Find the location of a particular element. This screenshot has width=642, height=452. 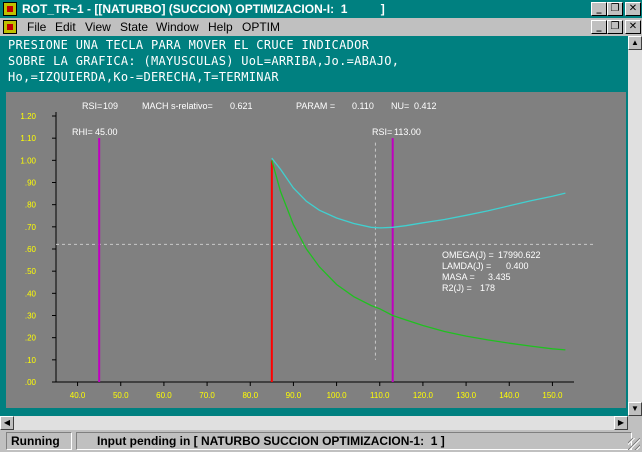

header-param-value: 0.110 is located at coordinates (363, 106).